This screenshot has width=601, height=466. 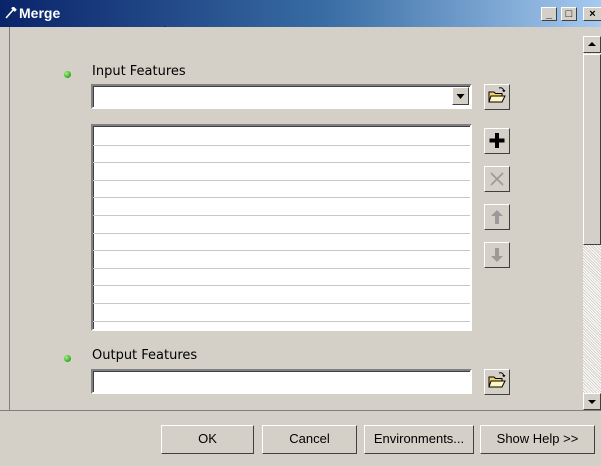 What do you see at coordinates (11, 13) in the screenshot?
I see `hammer-icon` at bounding box center [11, 13].